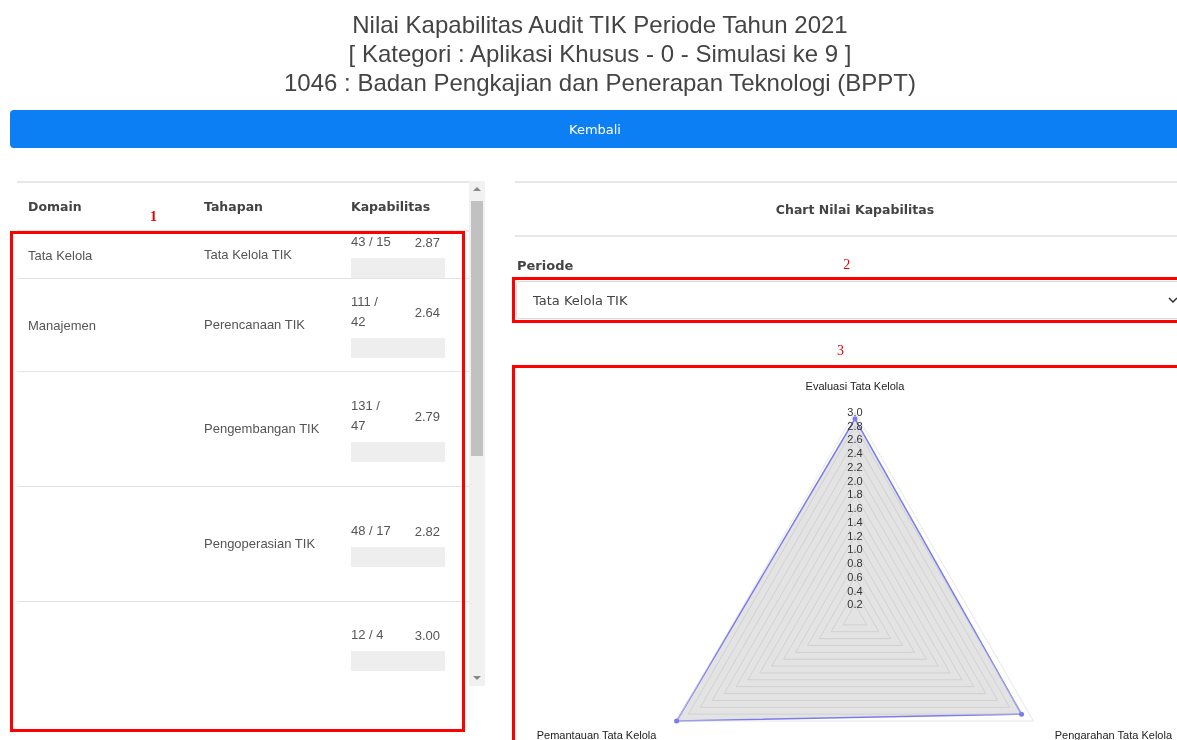  I want to click on score-value: 2.87, so click(427, 242).